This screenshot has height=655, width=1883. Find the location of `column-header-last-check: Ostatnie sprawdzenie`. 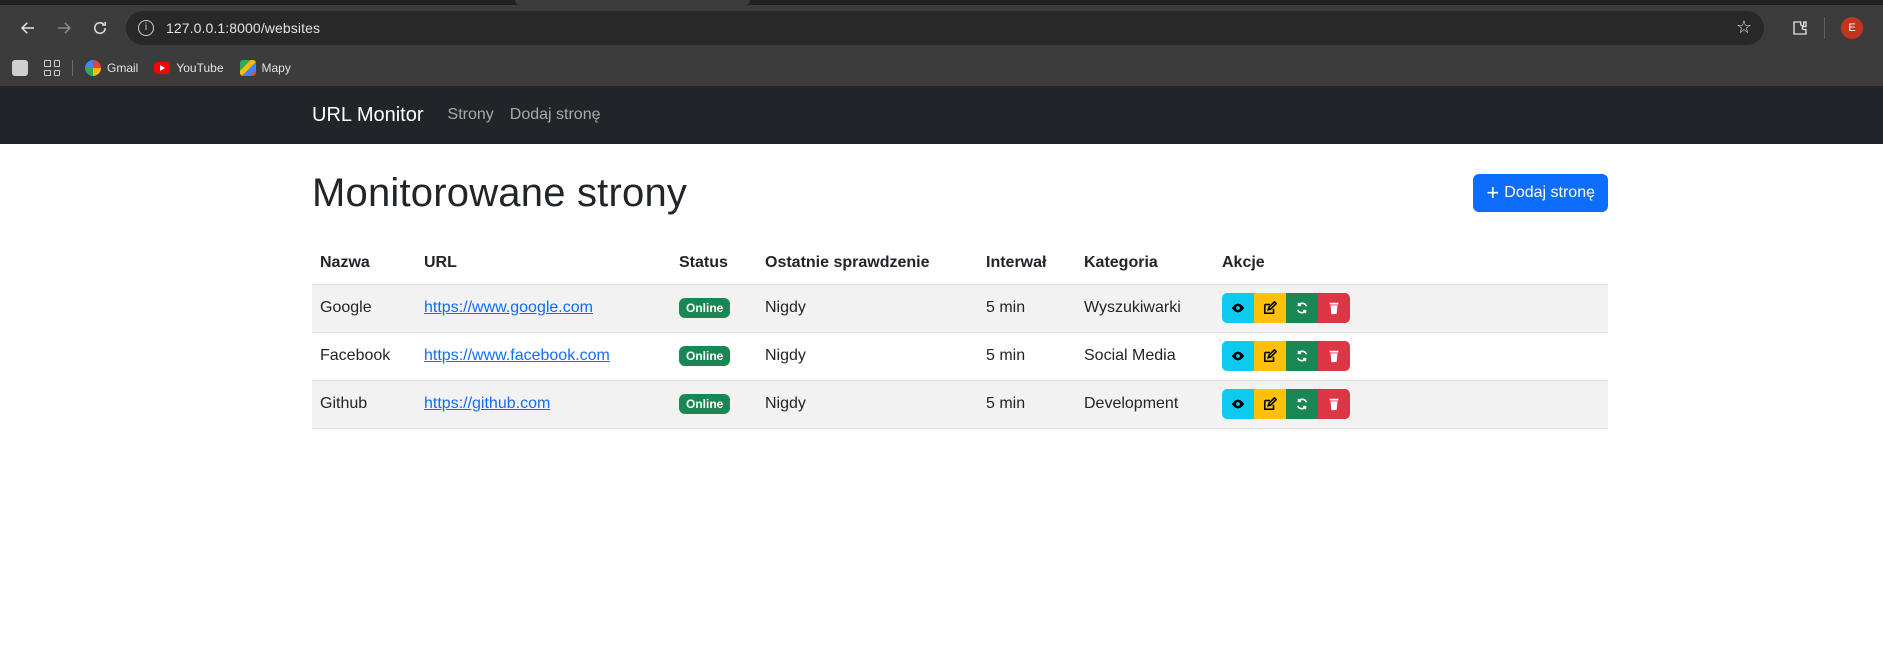

column-header-last-check: Ostatnie sprawdzenie is located at coordinates (867, 263).